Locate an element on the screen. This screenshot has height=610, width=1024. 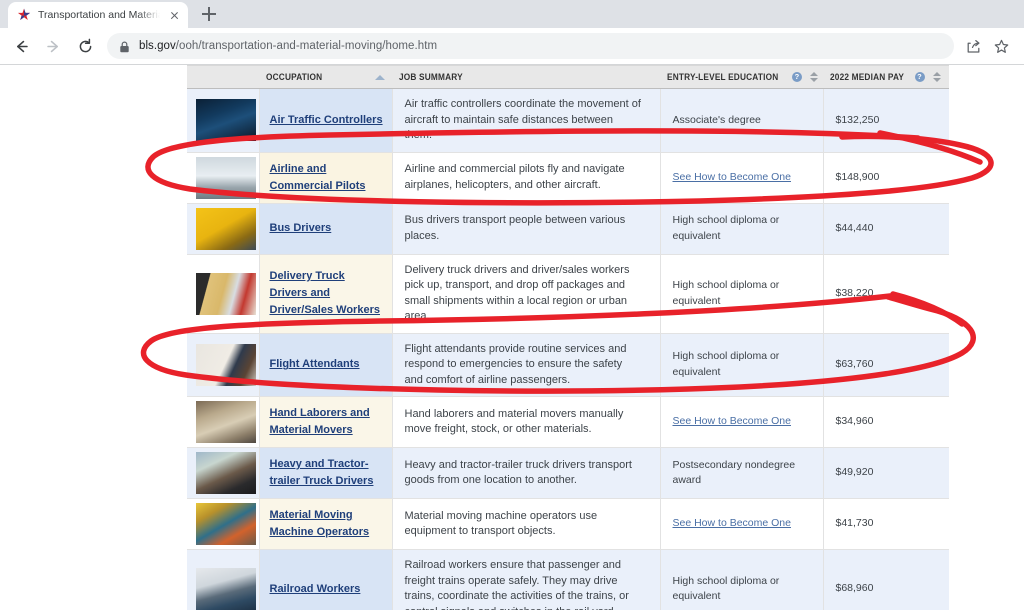
help-icon-pay: ? is located at coordinates (919, 77).